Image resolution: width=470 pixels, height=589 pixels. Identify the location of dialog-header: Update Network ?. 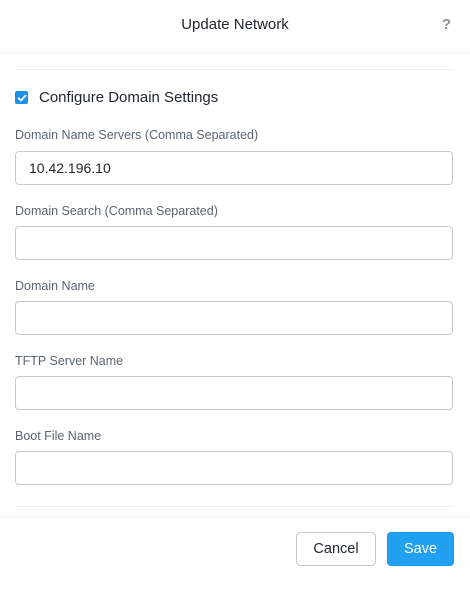
(235, 26).